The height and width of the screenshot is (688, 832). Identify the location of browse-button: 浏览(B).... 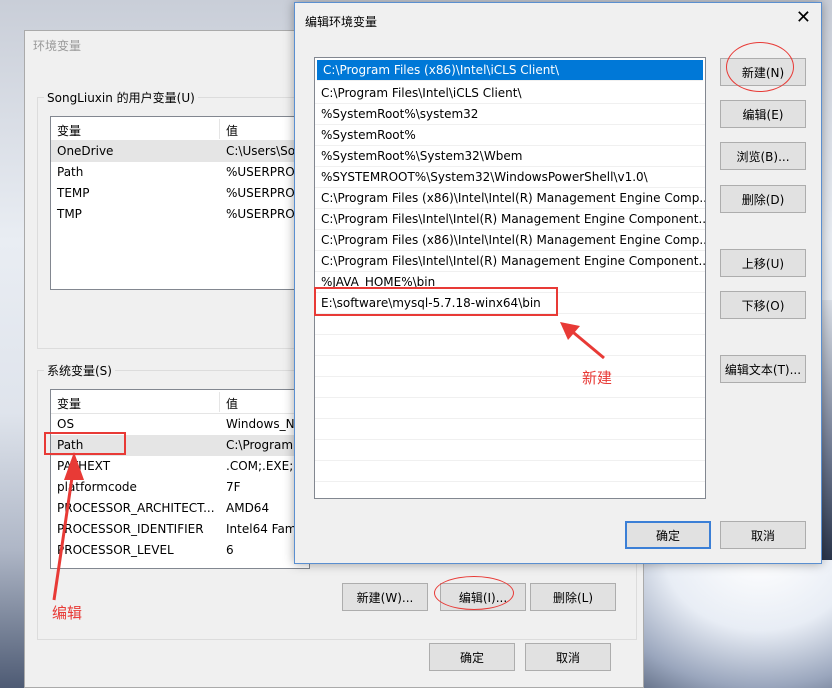
(763, 156).